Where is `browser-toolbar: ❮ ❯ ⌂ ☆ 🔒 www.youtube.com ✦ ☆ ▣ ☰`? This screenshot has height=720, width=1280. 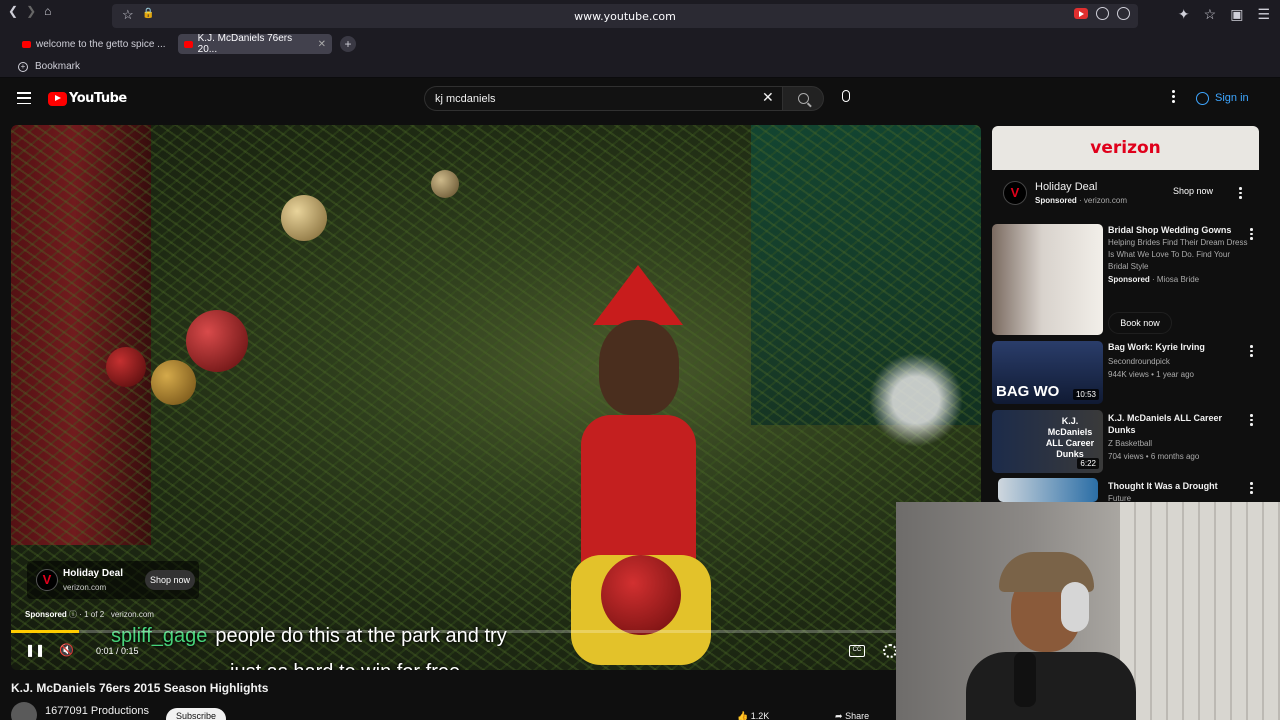
browser-toolbar: ❮ ❯ ⌂ ☆ 🔒 www.youtube.com ✦ ☆ ▣ ☰ is located at coordinates (640, 16).